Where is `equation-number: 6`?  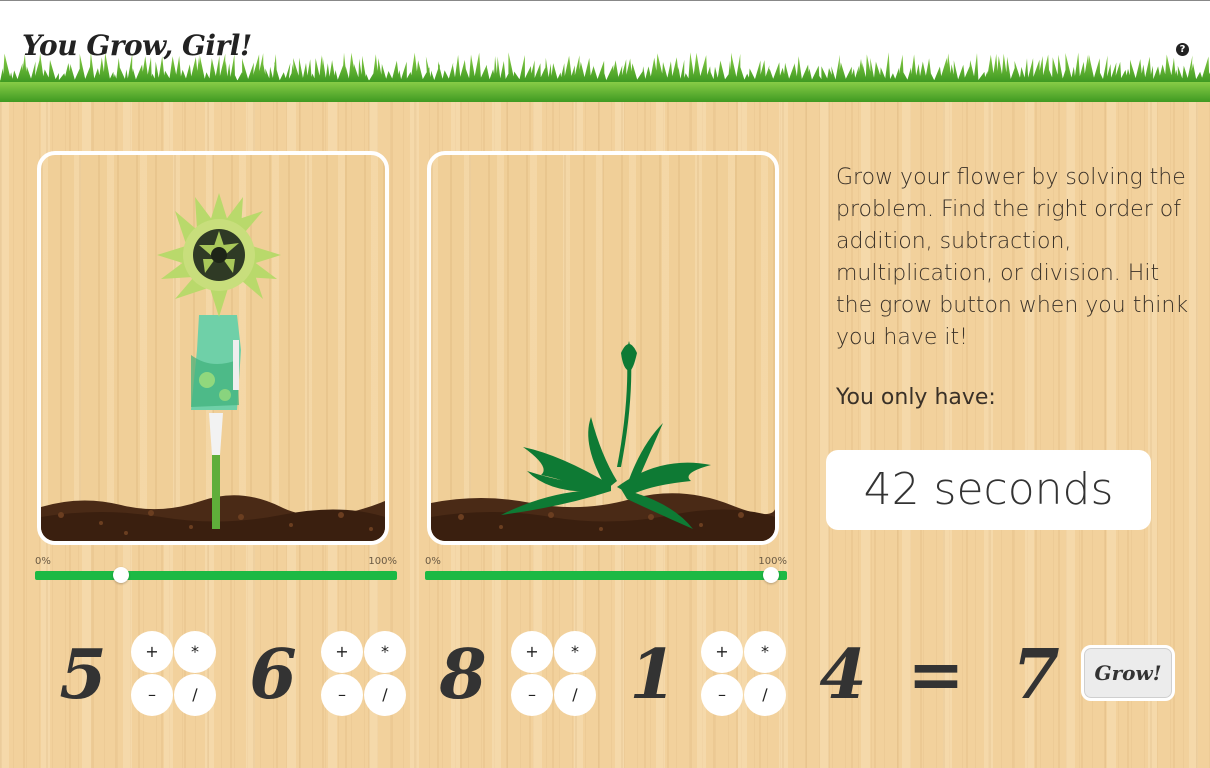
equation-number: 6 is located at coordinates (273, 675).